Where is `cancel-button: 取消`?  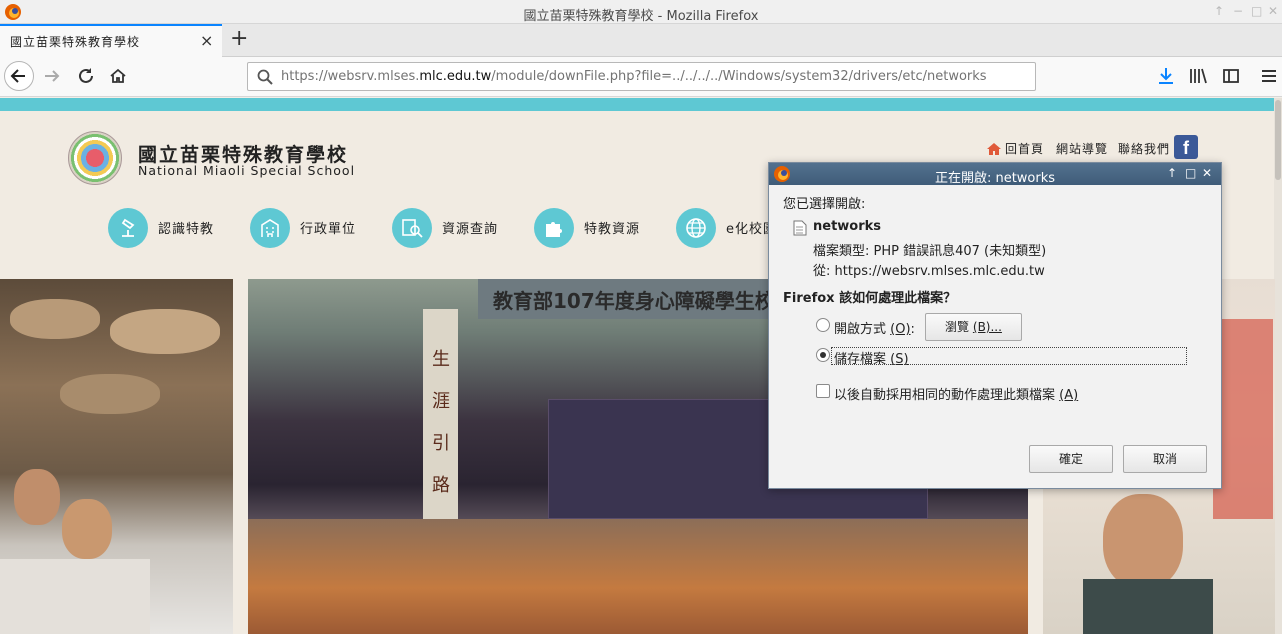 cancel-button: 取消 is located at coordinates (1165, 459).